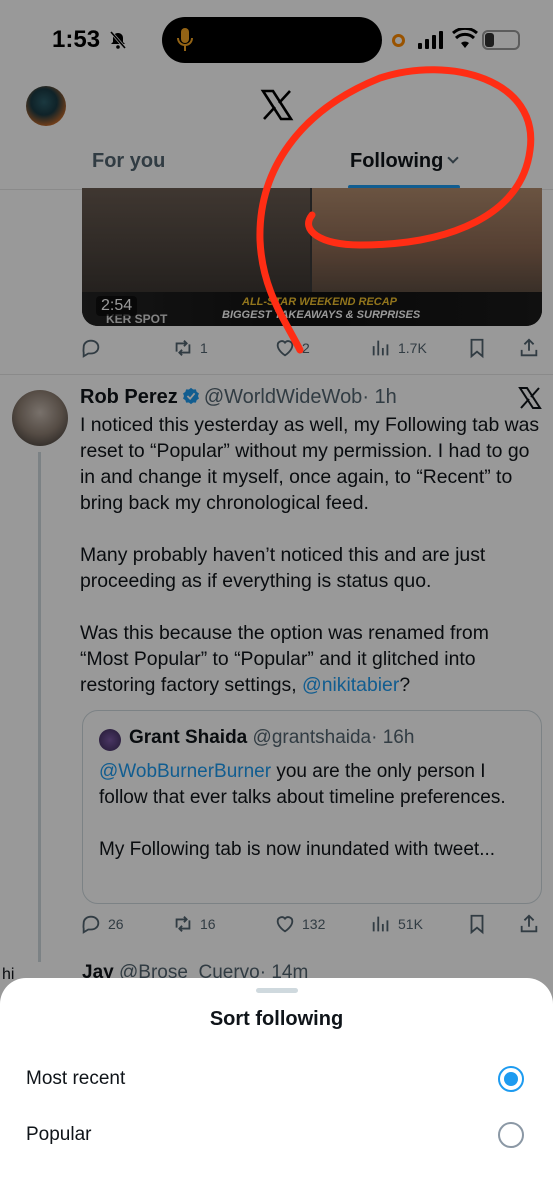 This screenshot has height=1200, width=553. Describe the element at coordinates (276, 1135) in the screenshot. I see `option-popular: Popular` at that location.